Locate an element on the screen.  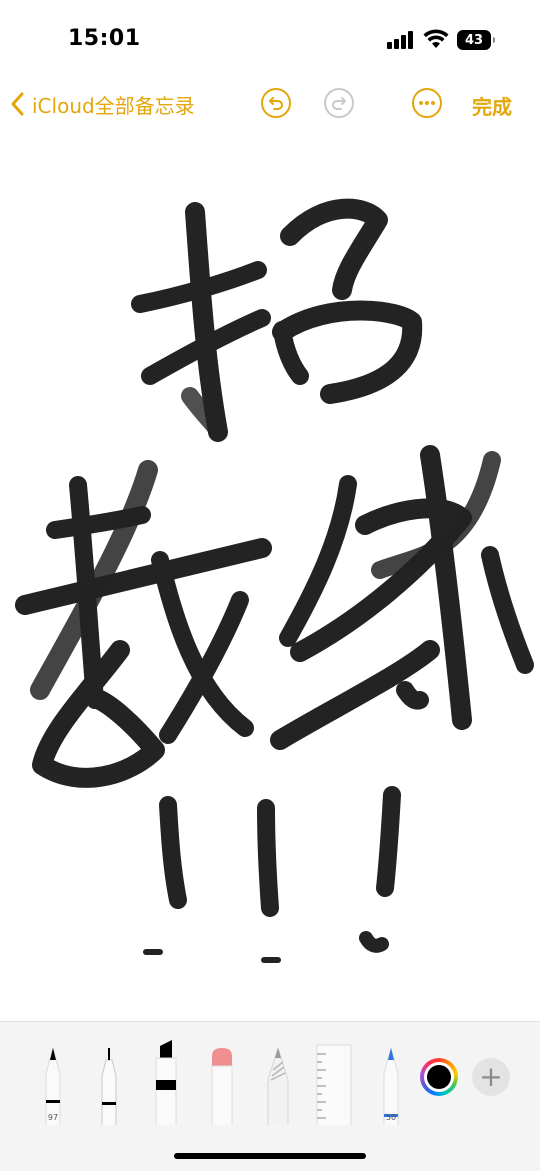
undo-icon is located at coordinates (276, 103).